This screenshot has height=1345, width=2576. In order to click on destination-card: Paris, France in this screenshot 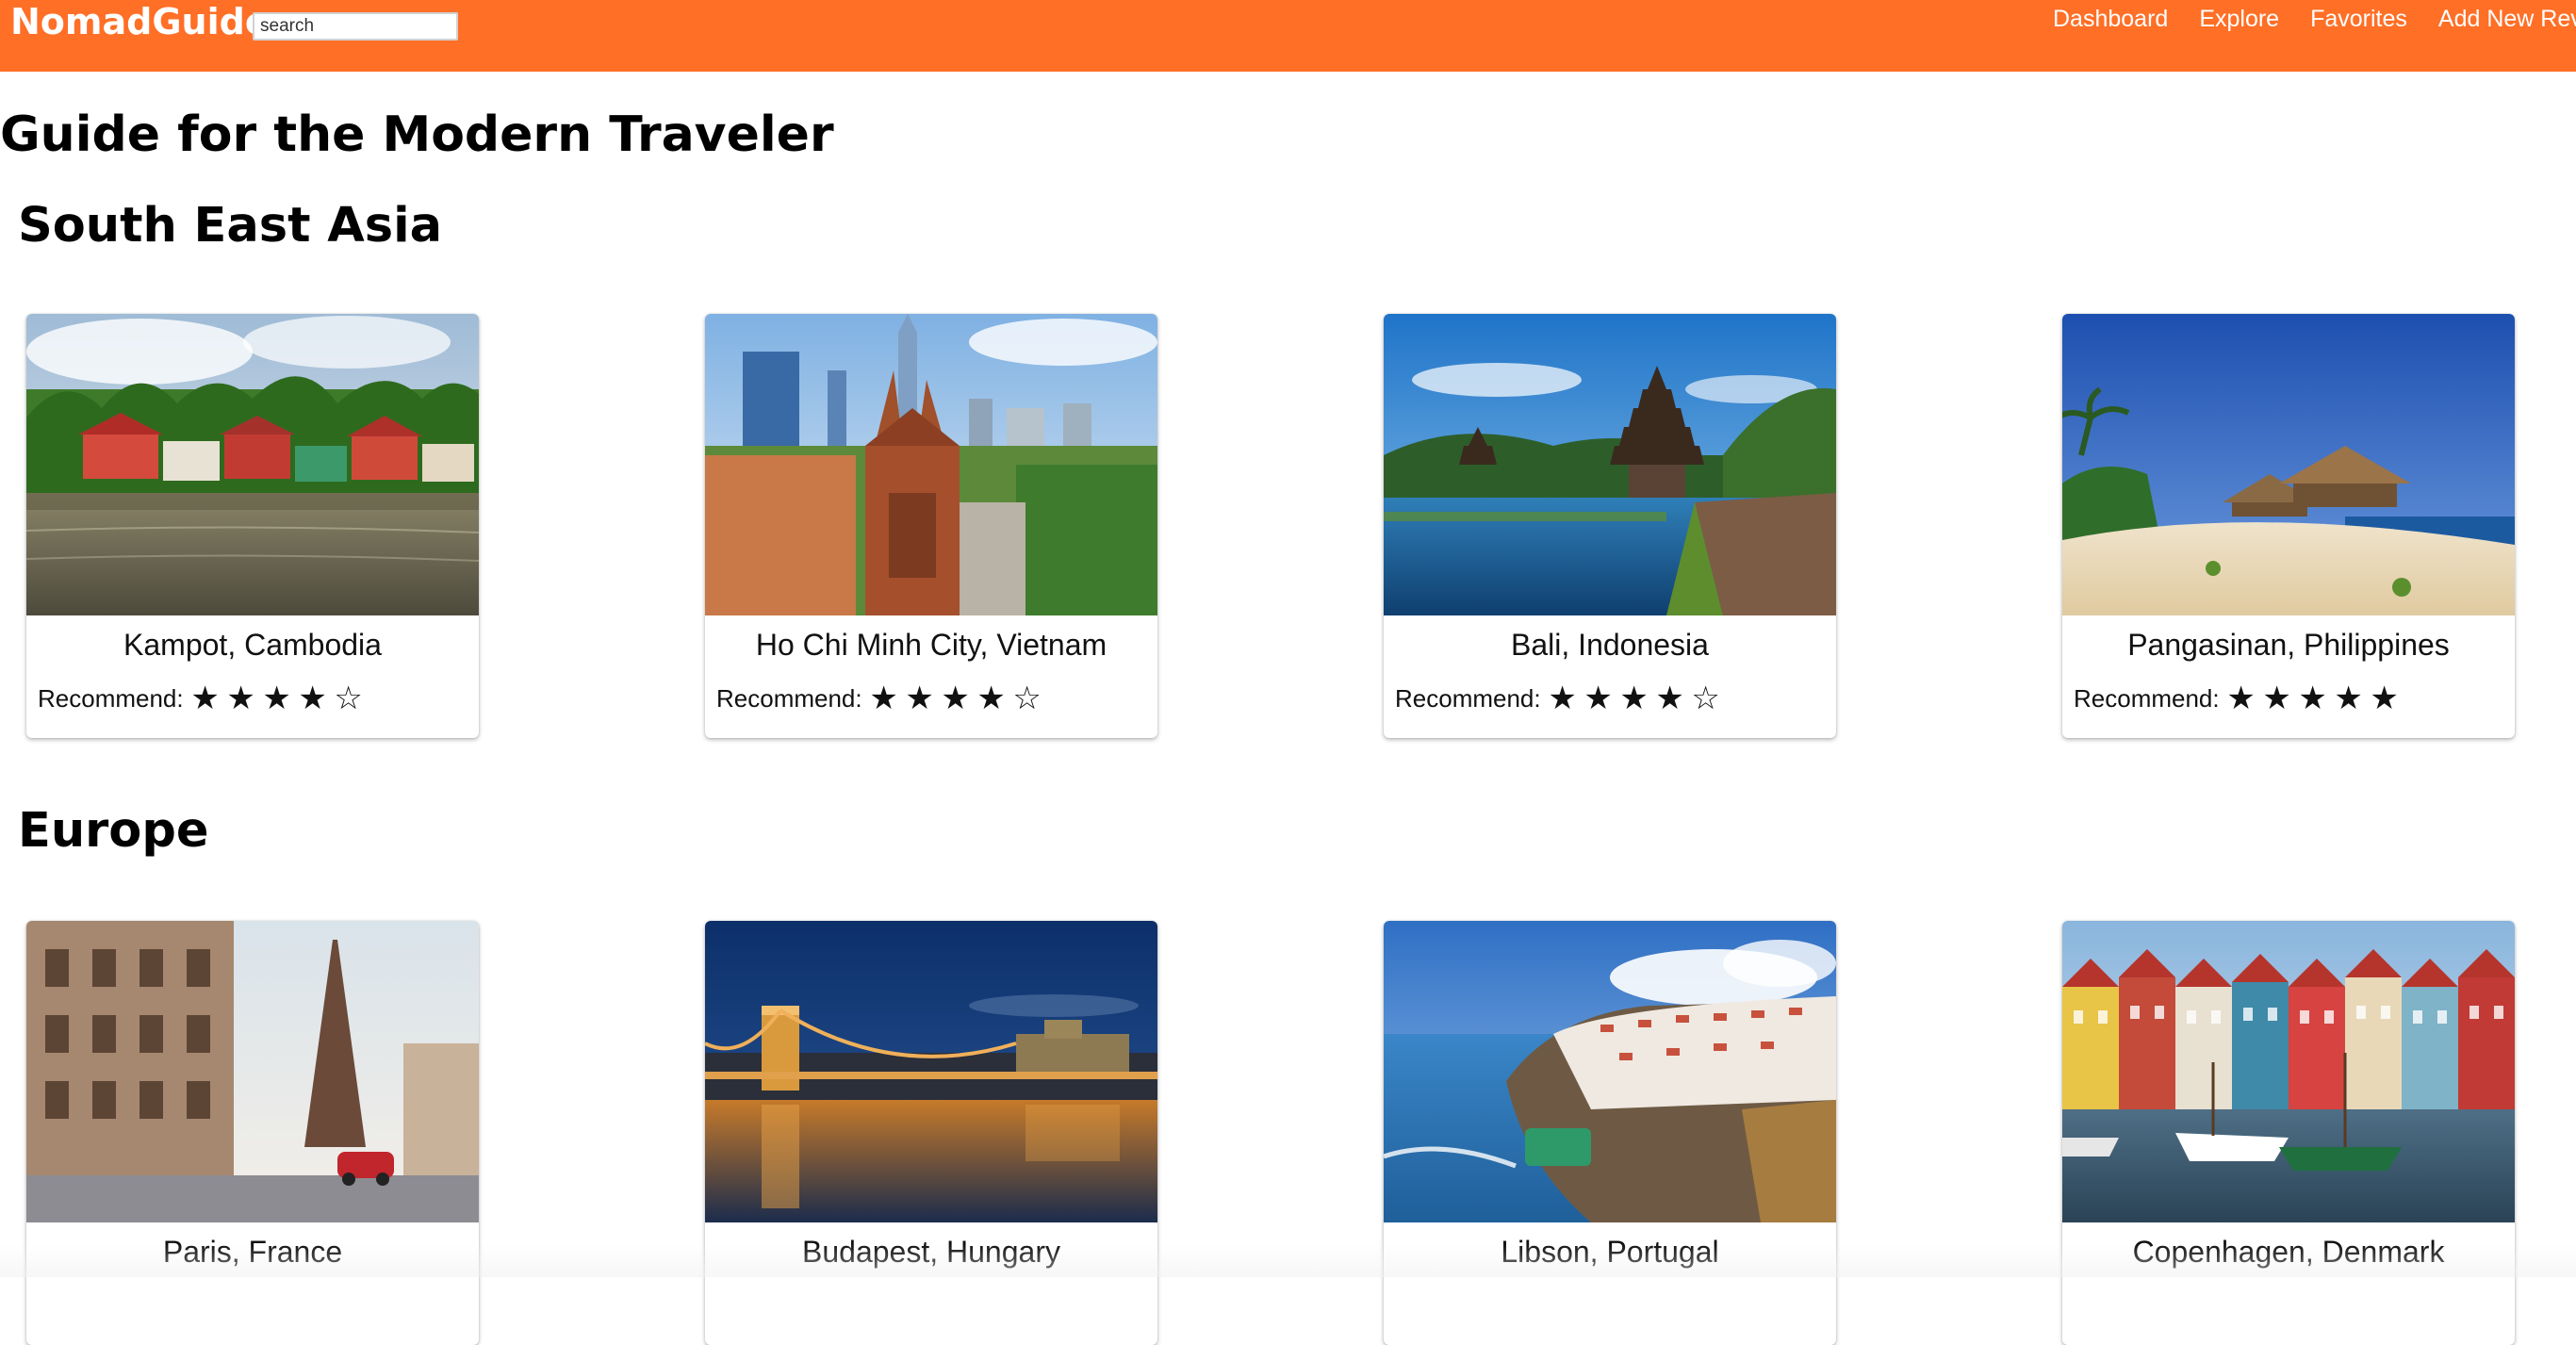, I will do `click(252, 1133)`.